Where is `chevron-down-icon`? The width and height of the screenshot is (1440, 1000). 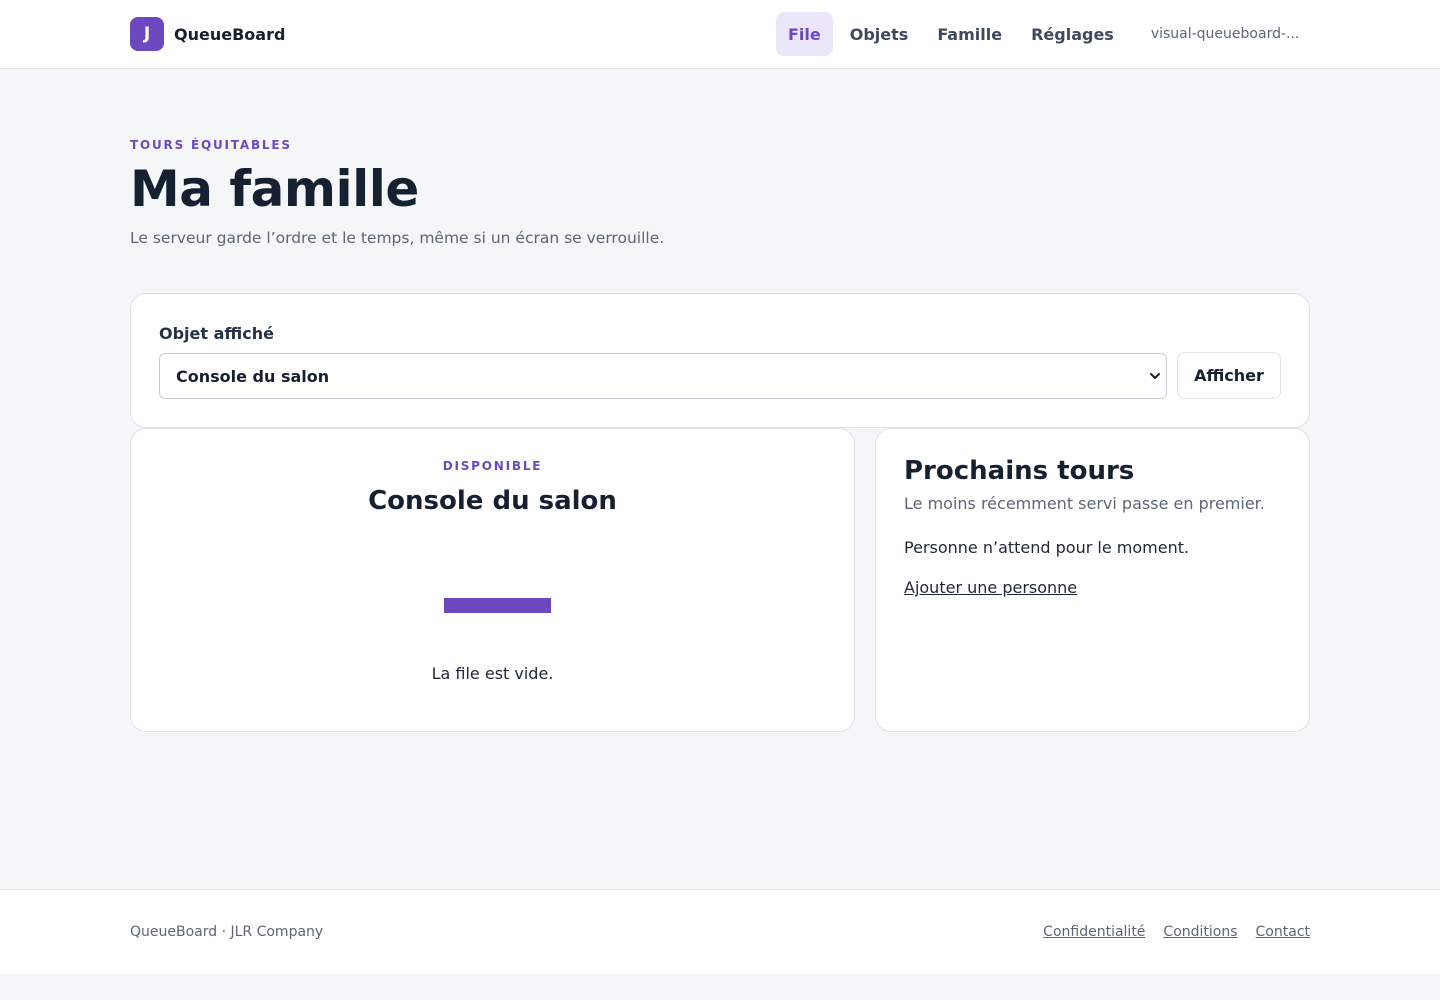 chevron-down-icon is located at coordinates (1155, 376).